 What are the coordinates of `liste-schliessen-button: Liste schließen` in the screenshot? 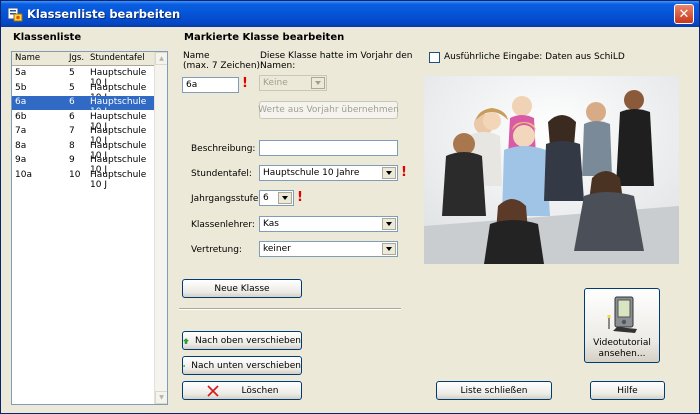 It's located at (494, 390).